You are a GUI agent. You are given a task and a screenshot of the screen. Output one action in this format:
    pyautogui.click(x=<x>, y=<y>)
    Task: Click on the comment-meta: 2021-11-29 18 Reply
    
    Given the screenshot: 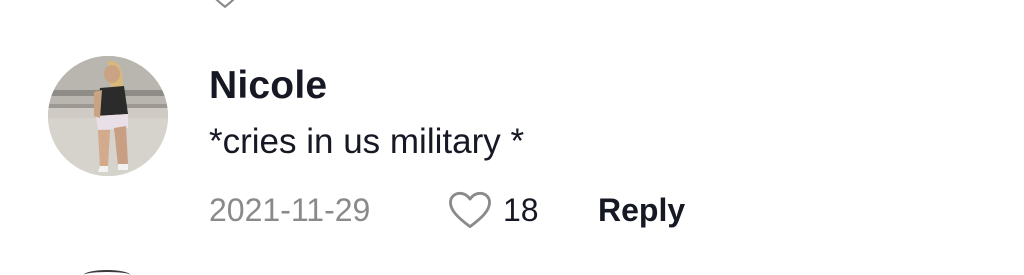 What is the action you would take?
    pyautogui.click(x=447, y=210)
    